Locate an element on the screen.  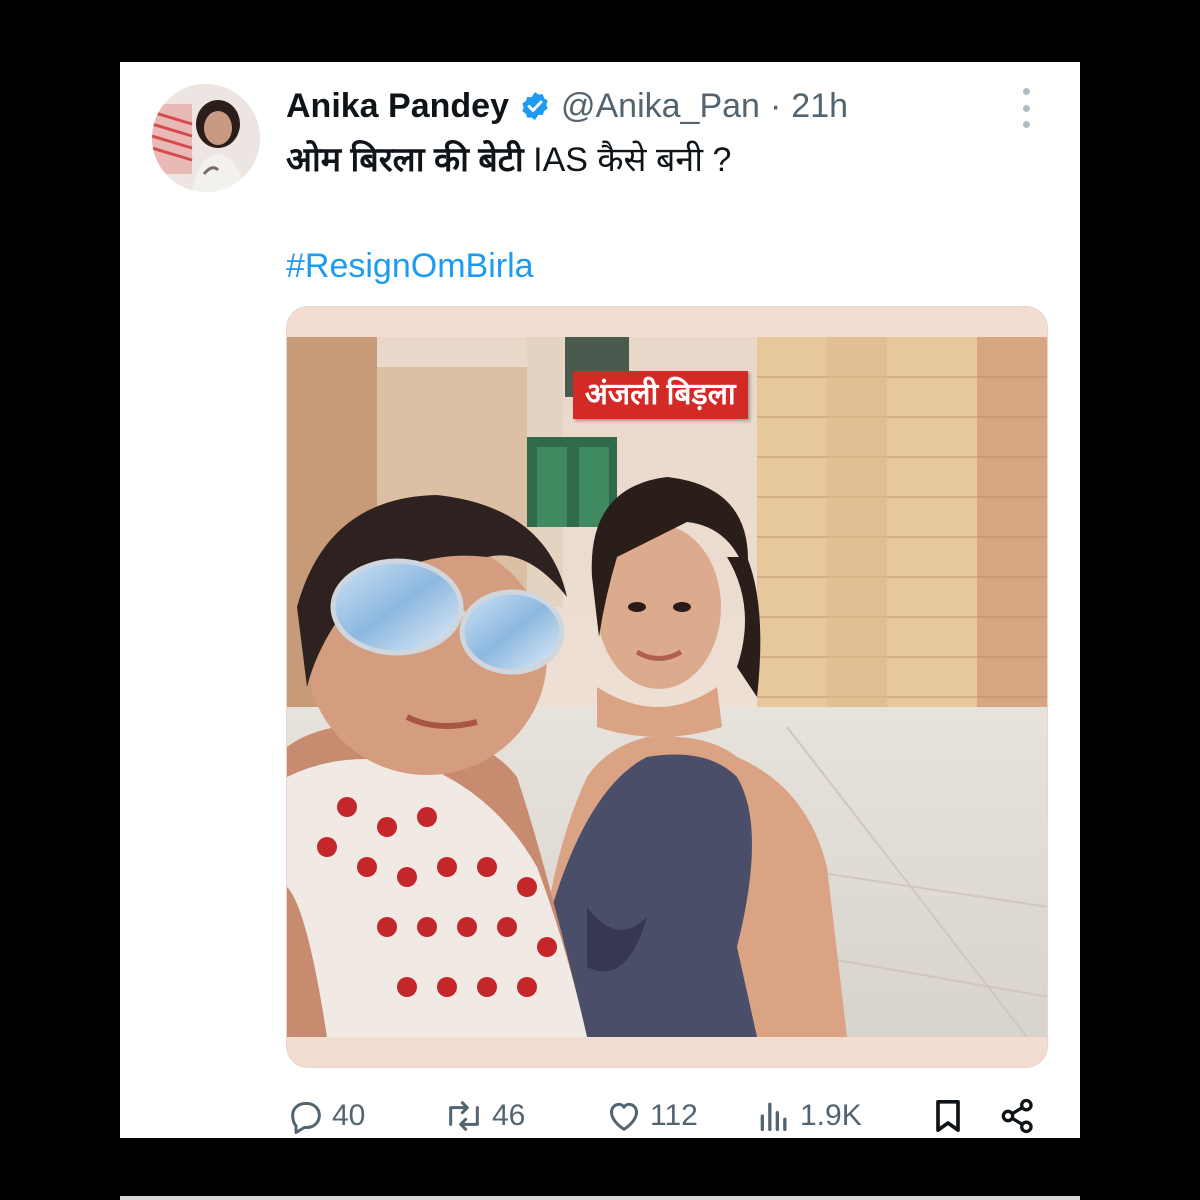
share-icon is located at coordinates (1018, 1116).